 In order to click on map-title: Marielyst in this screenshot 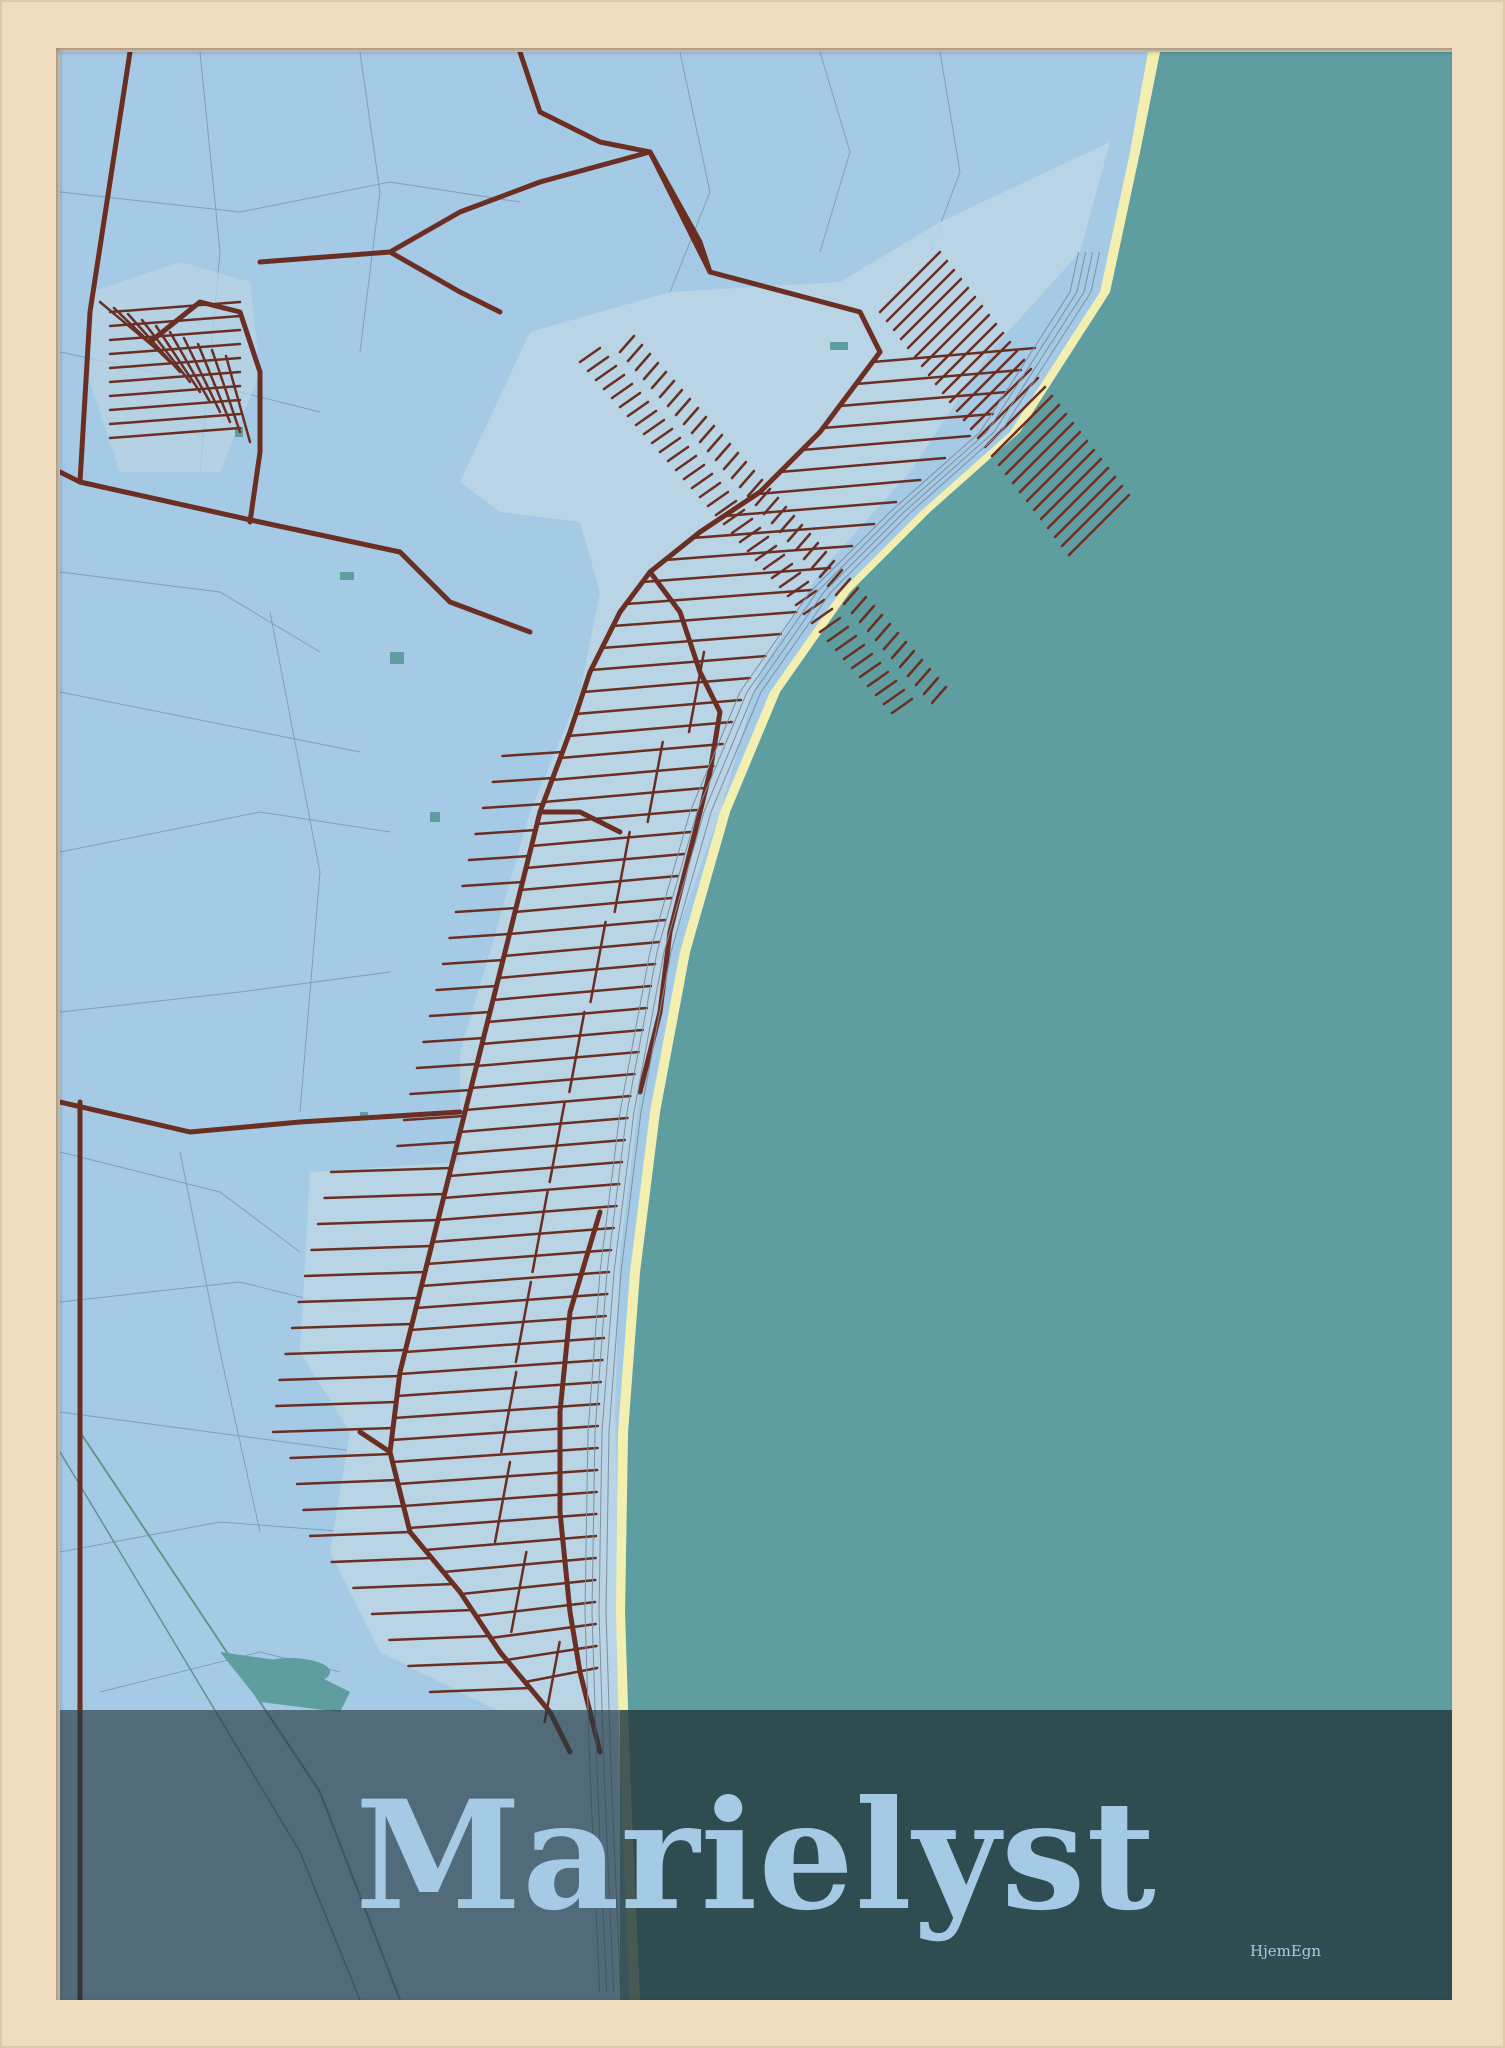, I will do `click(756, 1856)`.